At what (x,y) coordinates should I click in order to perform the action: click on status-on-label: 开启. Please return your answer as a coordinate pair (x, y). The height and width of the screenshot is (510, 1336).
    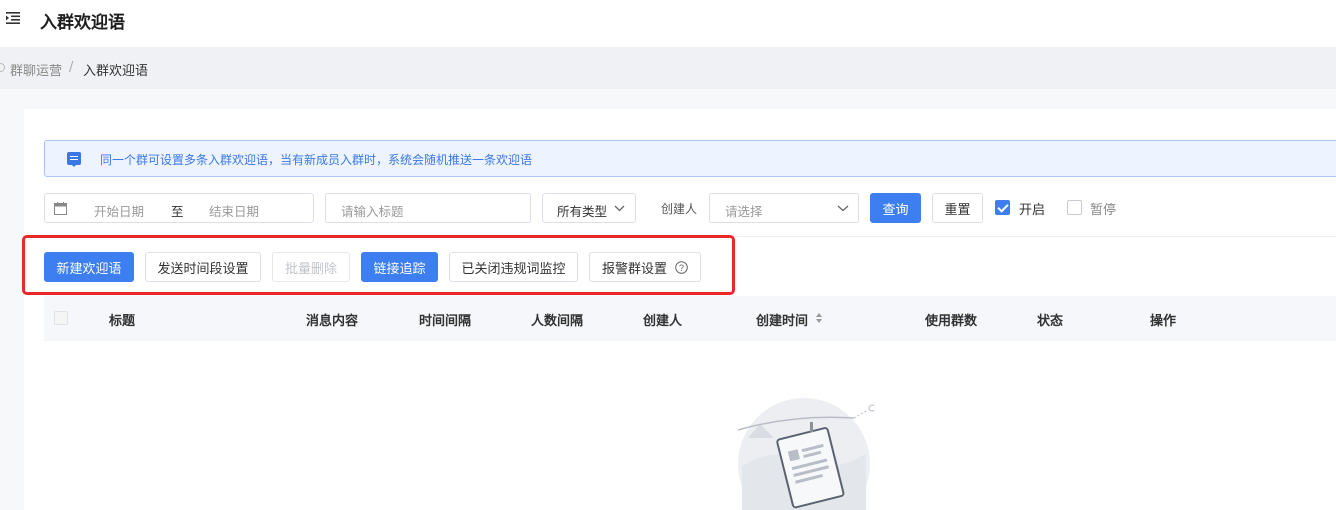
    Looking at the image, I should click on (1032, 210).